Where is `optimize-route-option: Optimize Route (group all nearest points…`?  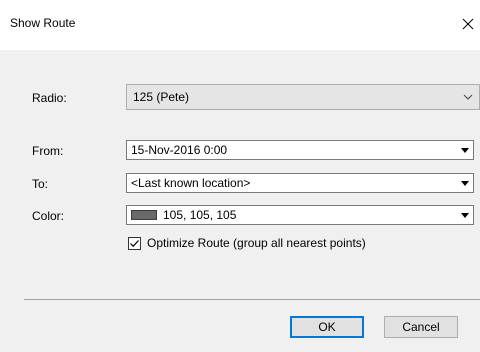 optimize-route-option: Optimize Route (group all nearest points… is located at coordinates (247, 243).